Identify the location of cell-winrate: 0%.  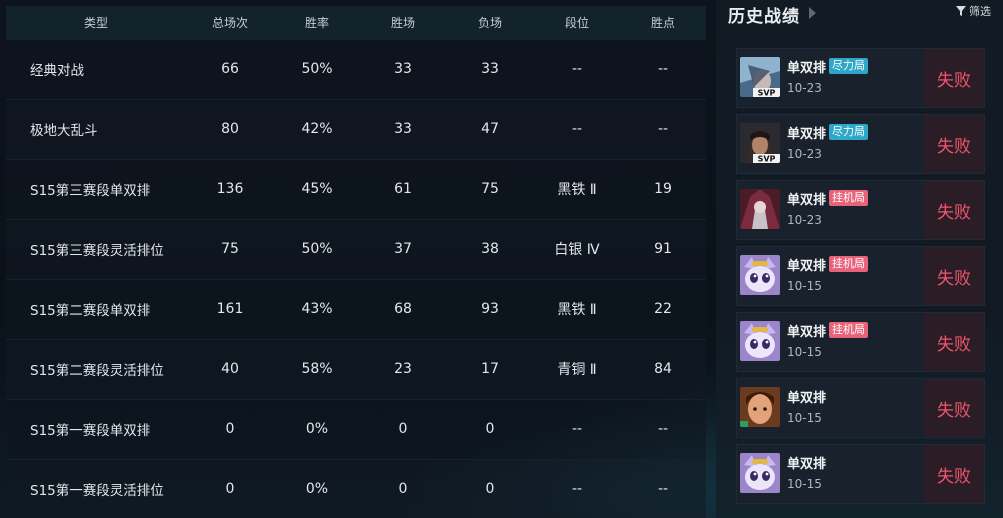
(317, 489).